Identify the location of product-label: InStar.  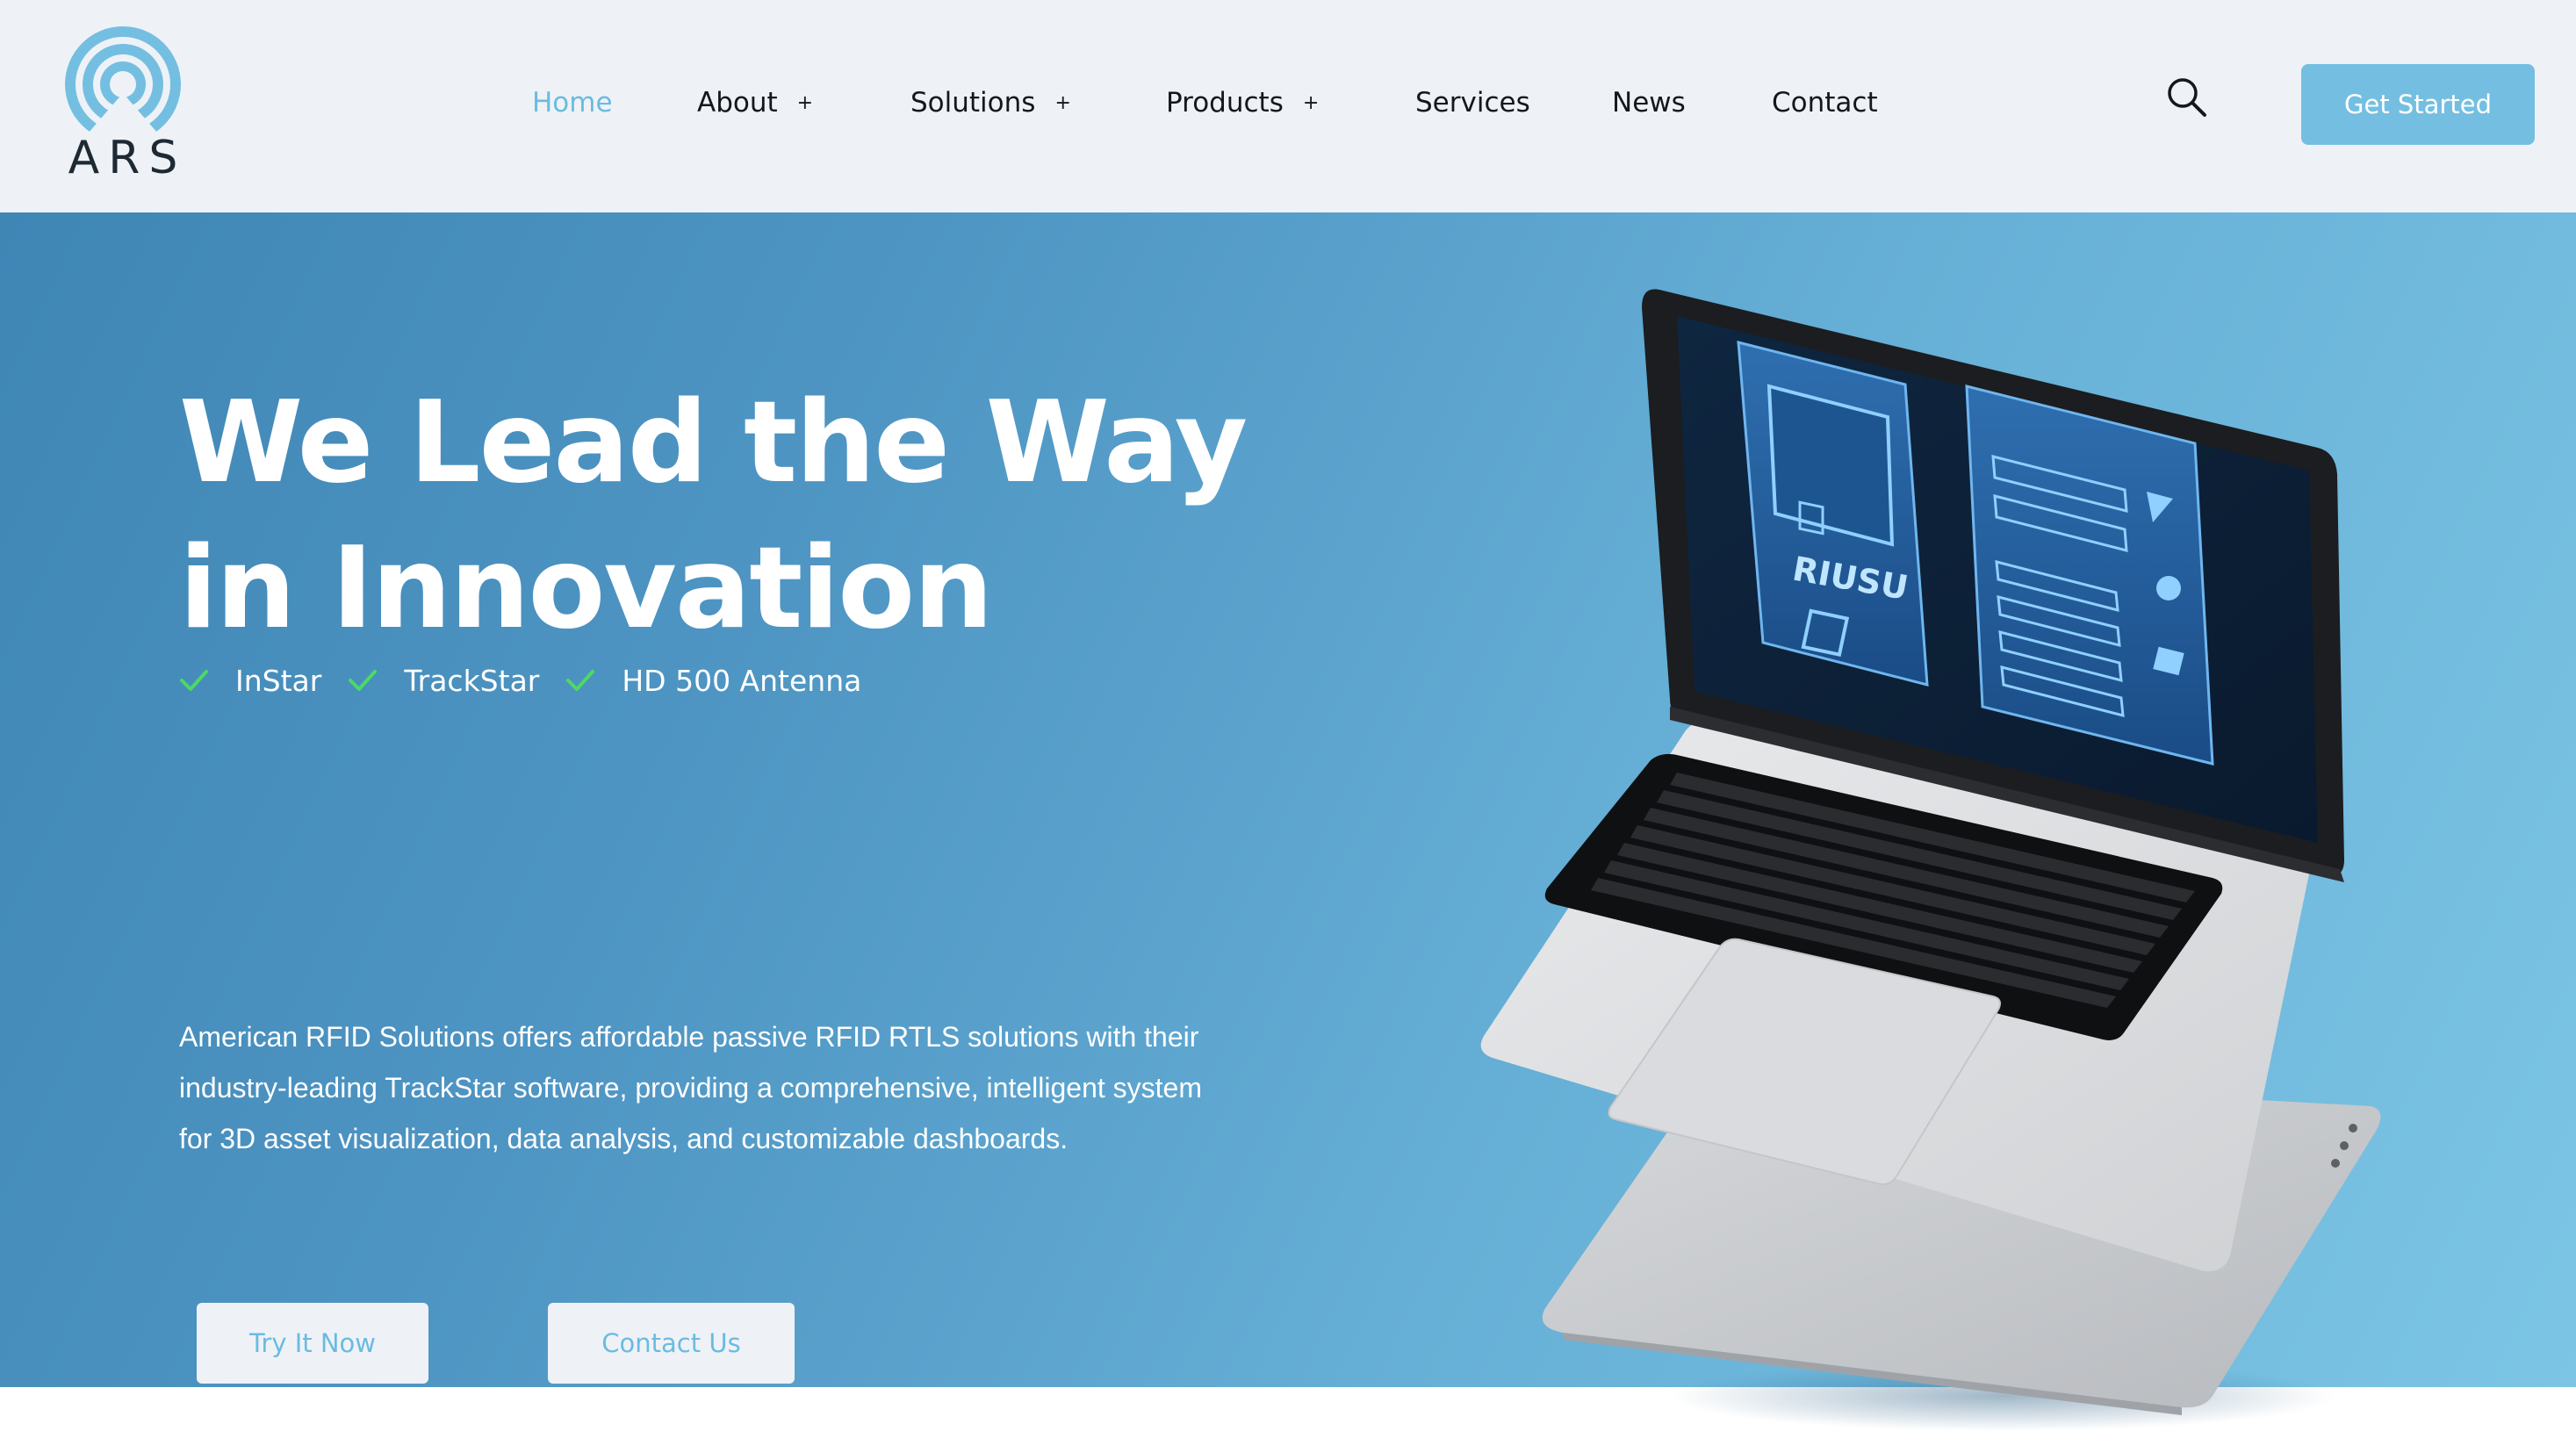
(278, 680).